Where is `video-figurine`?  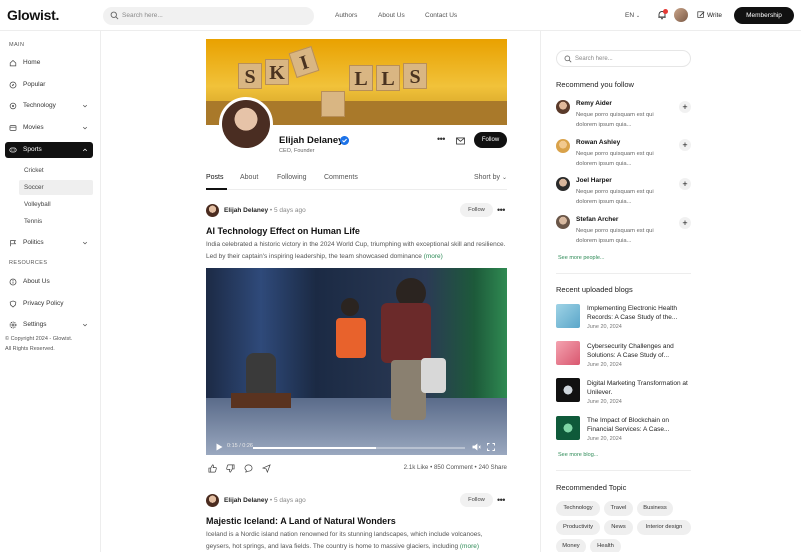
video-figurine is located at coordinates (261, 375).